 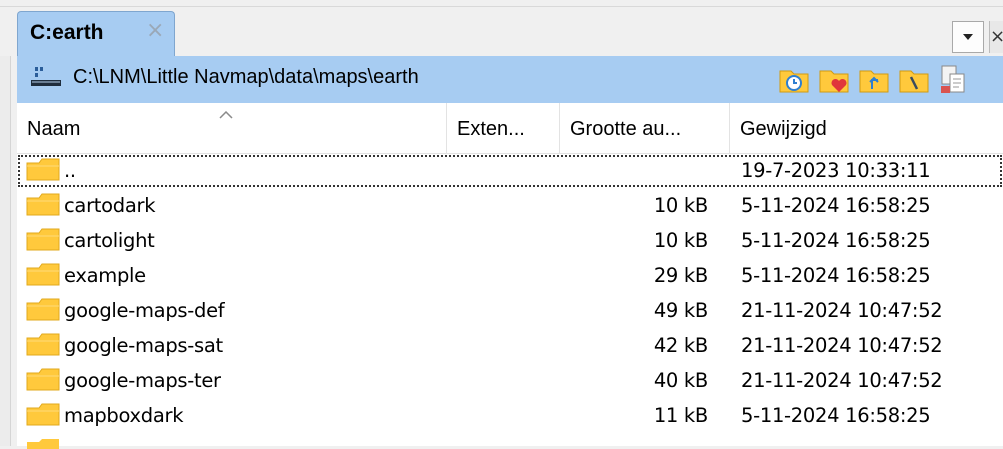 I want to click on list-item-size: 11 kB, so click(x=680, y=415).